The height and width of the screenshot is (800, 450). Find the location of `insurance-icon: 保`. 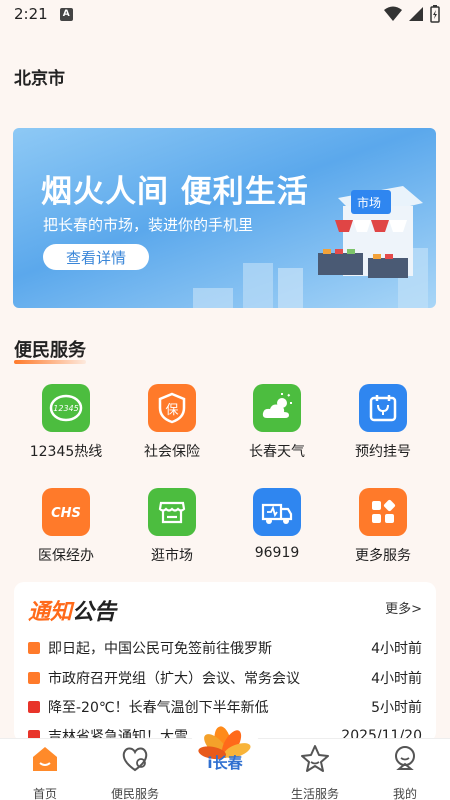

insurance-icon: 保 is located at coordinates (172, 408).